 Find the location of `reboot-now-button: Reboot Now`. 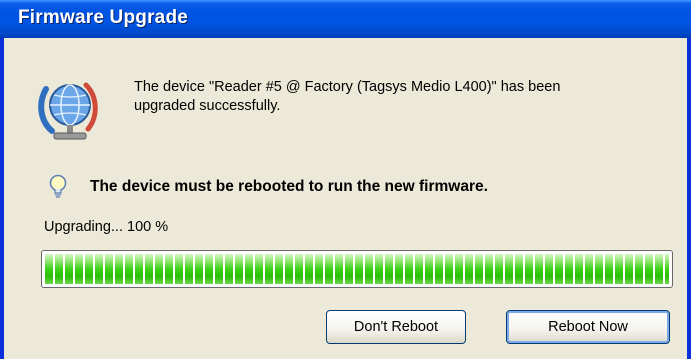

reboot-now-button: Reboot Now is located at coordinates (588, 327).